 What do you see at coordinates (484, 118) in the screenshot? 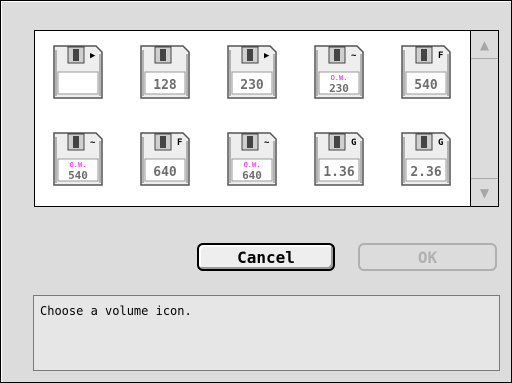
I see `vertical-scrollbar: ▲ ▼` at bounding box center [484, 118].